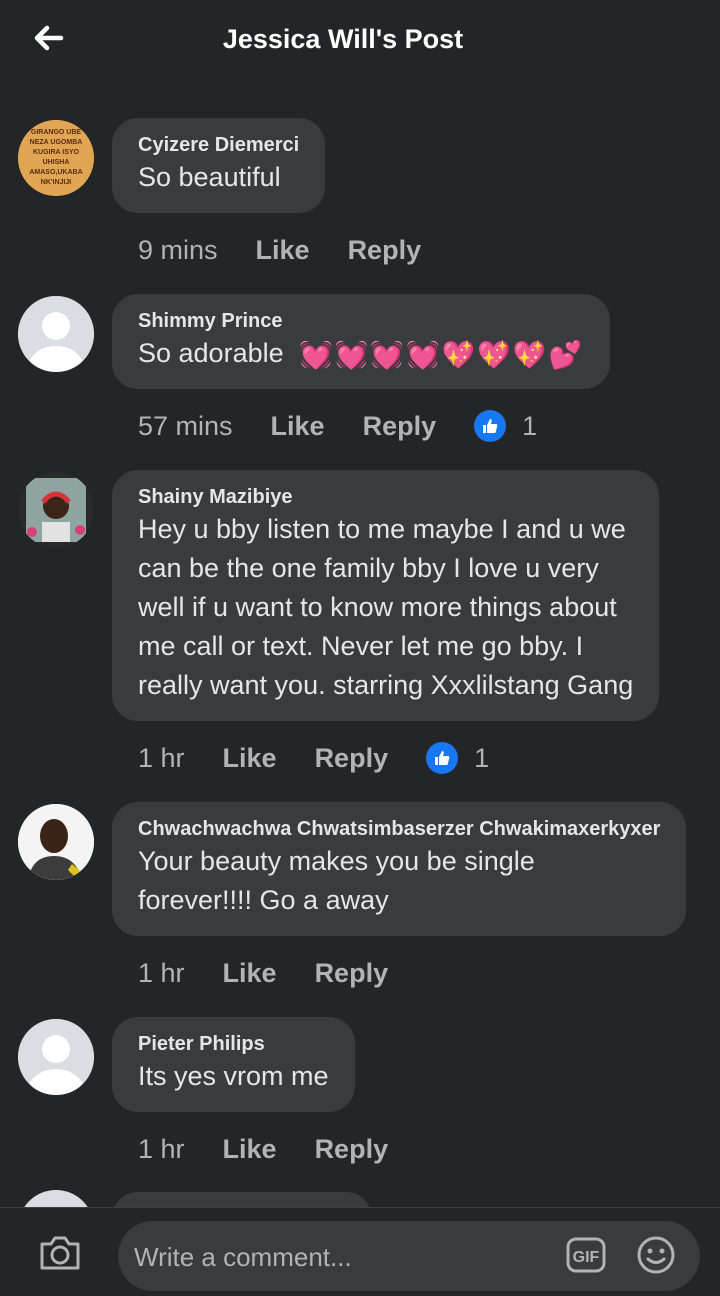 The width and height of the screenshot is (720, 1296). What do you see at coordinates (361, 646) in the screenshot?
I see `comment-text-line: me call or text. Never let me go bby. I` at bounding box center [361, 646].